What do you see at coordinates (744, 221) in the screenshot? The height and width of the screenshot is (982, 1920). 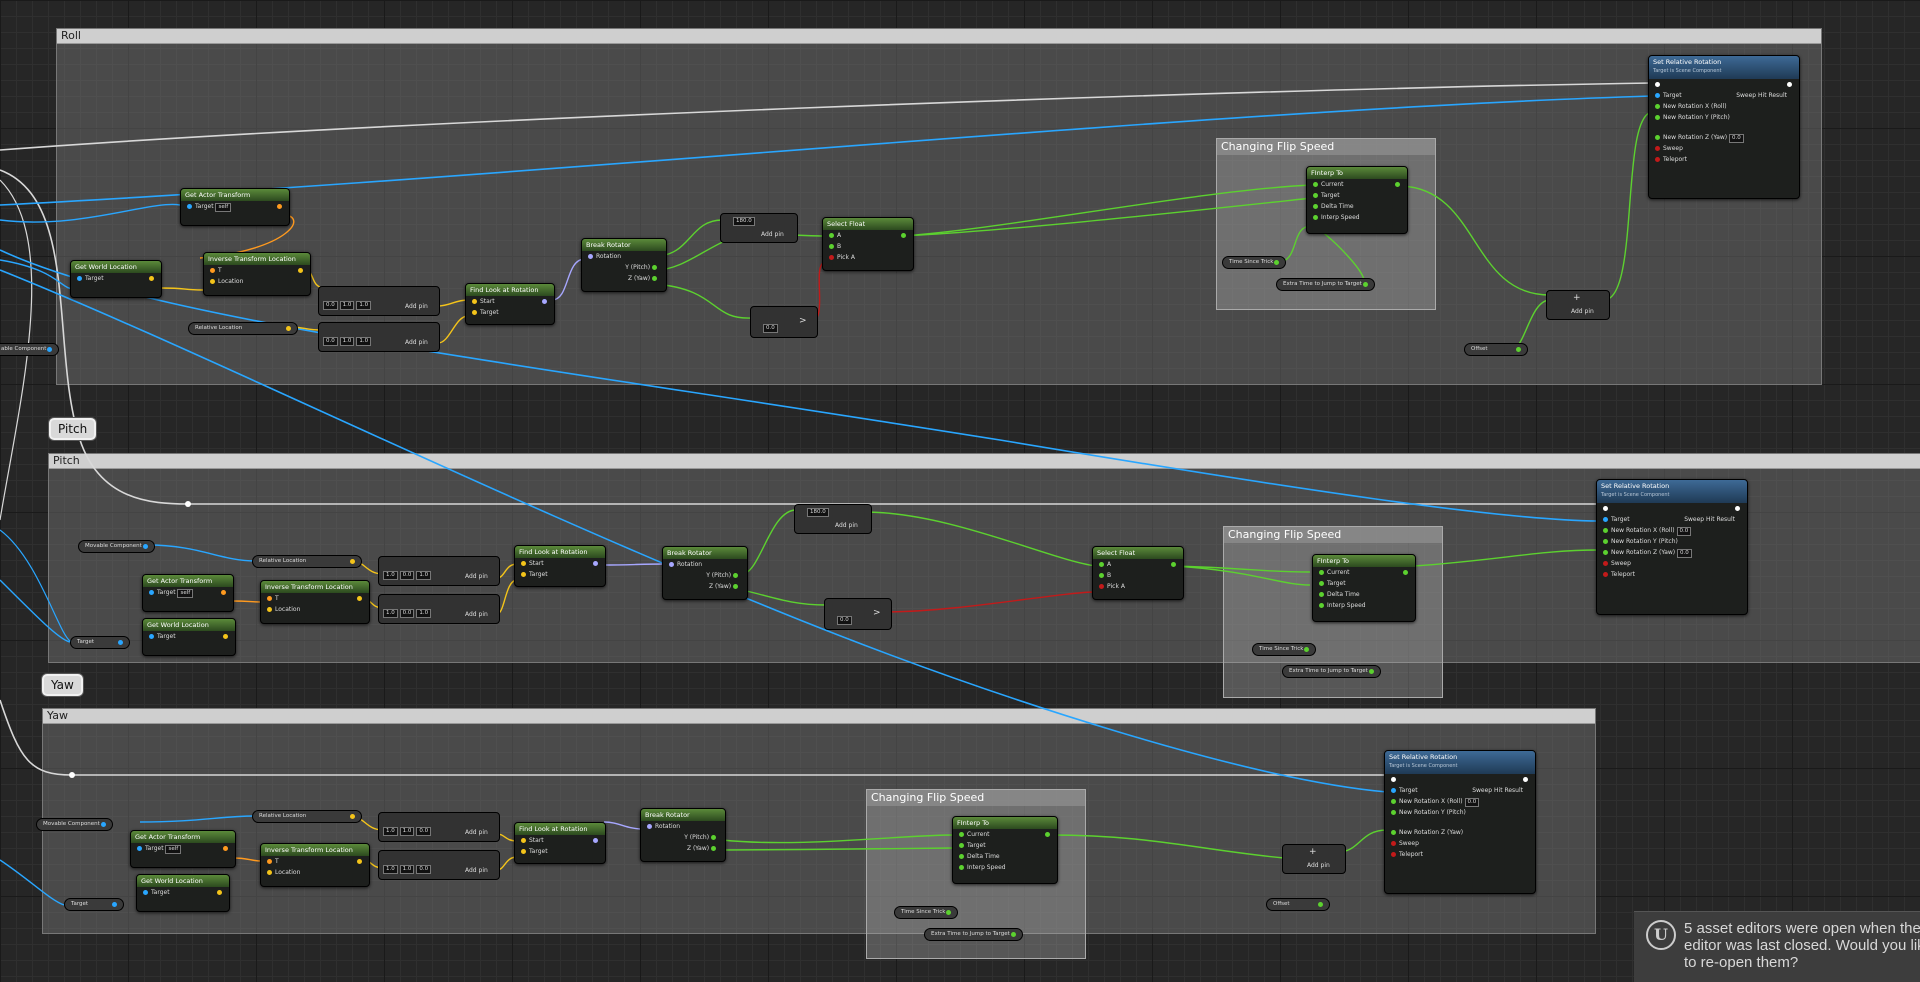 I see `value-field: 180.0` at bounding box center [744, 221].